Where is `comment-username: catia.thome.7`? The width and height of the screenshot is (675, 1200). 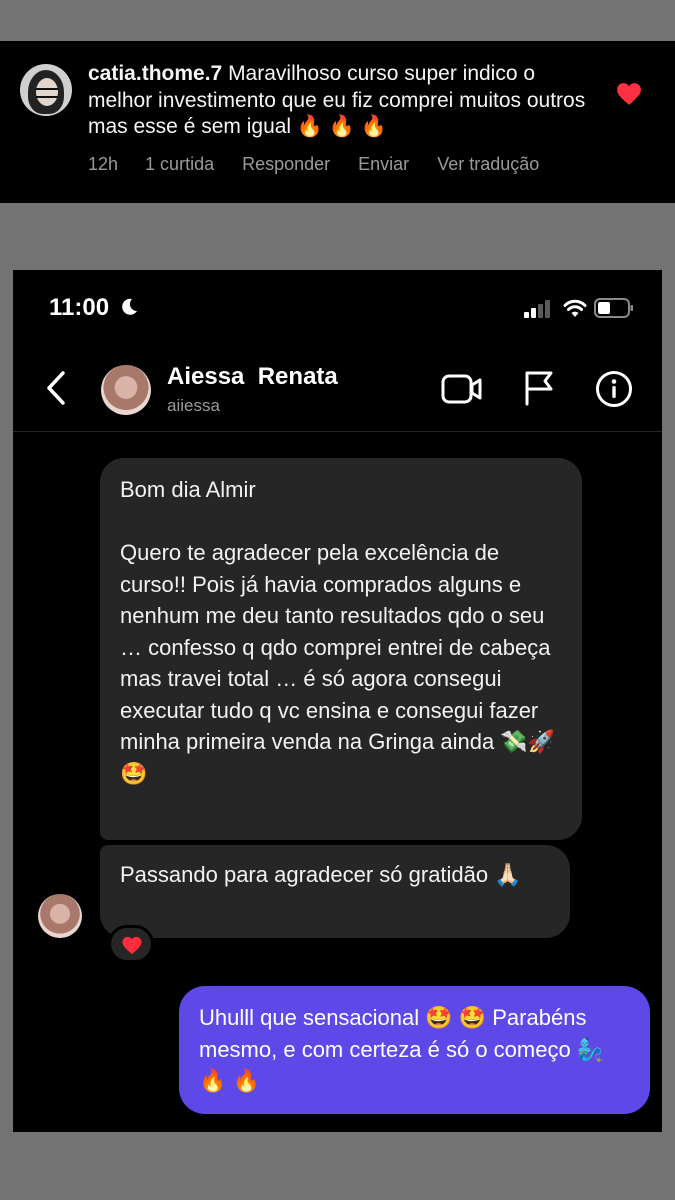
comment-username: catia.thome.7 is located at coordinates (155, 73).